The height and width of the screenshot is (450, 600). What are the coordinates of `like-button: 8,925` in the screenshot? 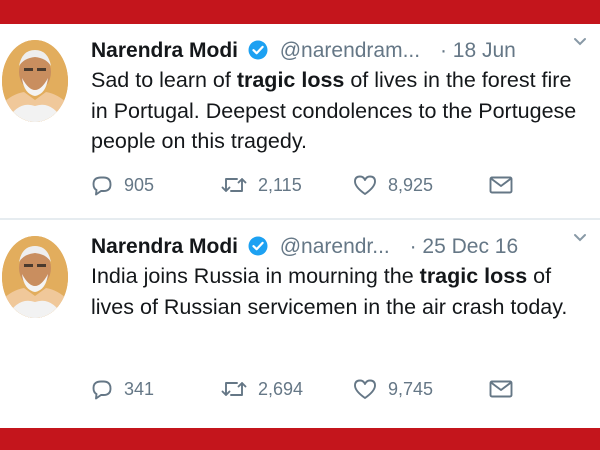 It's located at (392, 185).